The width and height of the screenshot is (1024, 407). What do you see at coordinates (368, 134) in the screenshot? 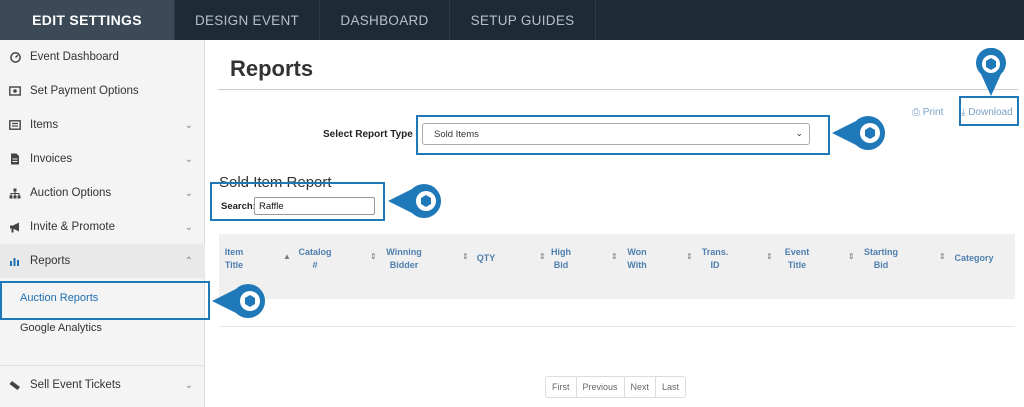
I see `report-type-label: Select Report Type` at bounding box center [368, 134].